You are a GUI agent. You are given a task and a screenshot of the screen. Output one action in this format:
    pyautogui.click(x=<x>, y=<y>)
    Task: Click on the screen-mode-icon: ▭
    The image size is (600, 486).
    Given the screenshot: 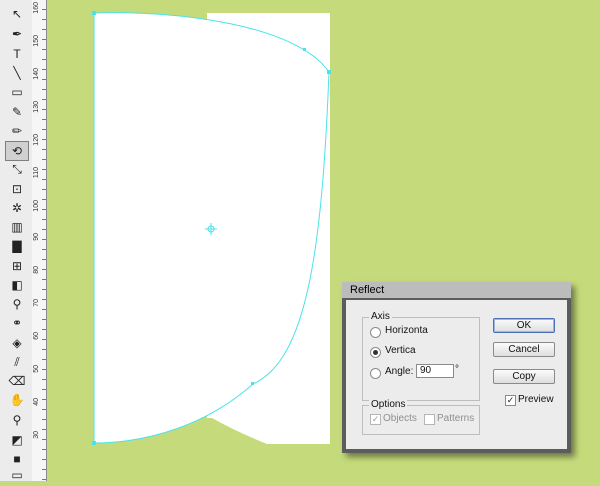 What is the action you would take?
    pyautogui.click(x=17, y=475)
    